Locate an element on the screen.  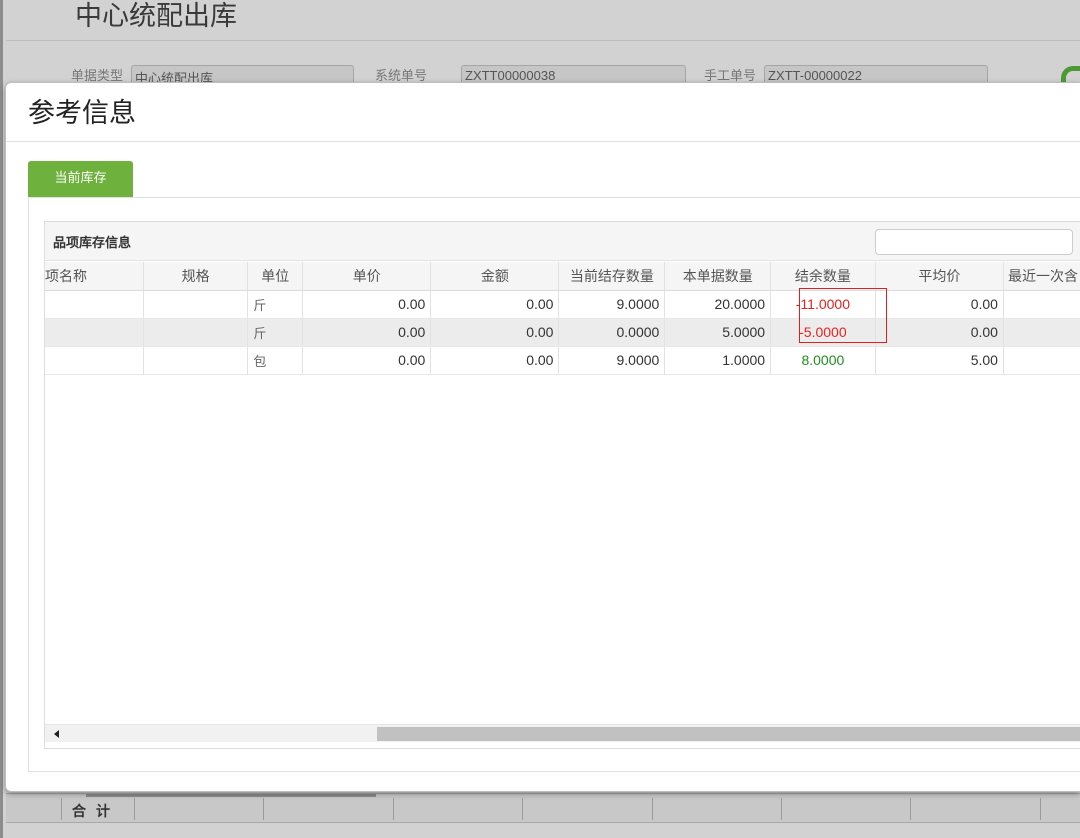
table-row: 包 0.00 0.00 9.0000 1.0000 8.0000 5.00 is located at coordinates (562, 360).